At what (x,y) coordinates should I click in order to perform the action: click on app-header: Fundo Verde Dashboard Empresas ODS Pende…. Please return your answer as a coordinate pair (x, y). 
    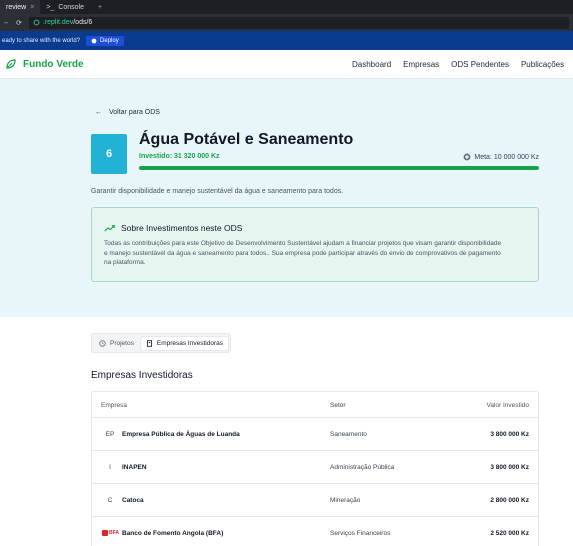
    Looking at the image, I should click on (286, 64).